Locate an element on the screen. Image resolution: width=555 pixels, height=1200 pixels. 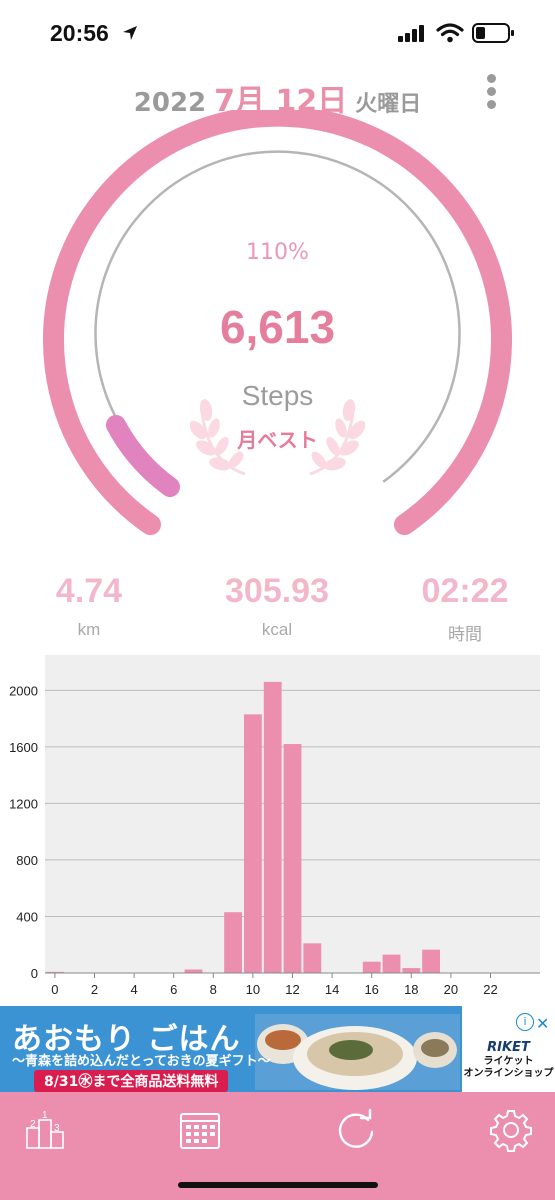
battery-icon is located at coordinates (493, 33).